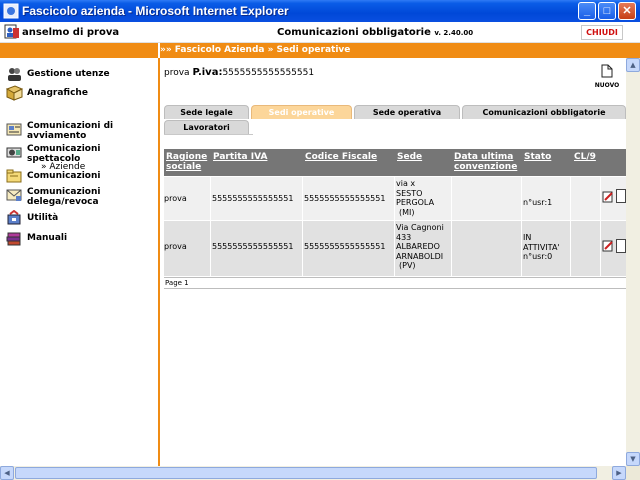 The width and height of the screenshot is (640, 480). I want to click on sidebar-item-label: Gestione utenze, so click(68, 74).